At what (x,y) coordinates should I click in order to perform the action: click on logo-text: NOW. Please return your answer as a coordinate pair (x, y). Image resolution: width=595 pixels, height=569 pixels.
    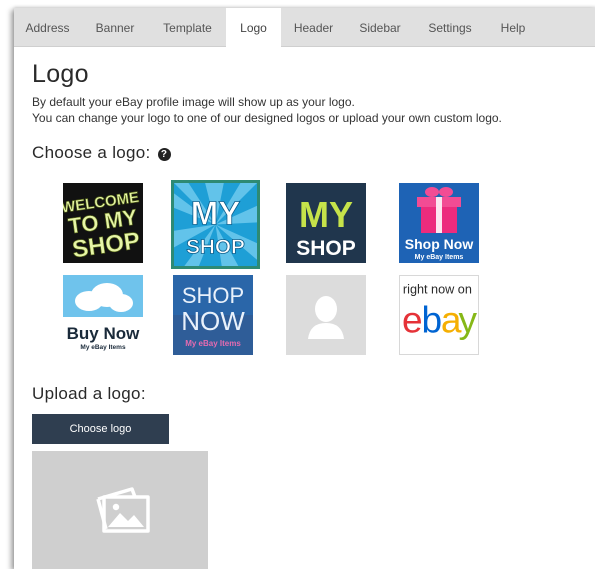
    Looking at the image, I should click on (213, 321).